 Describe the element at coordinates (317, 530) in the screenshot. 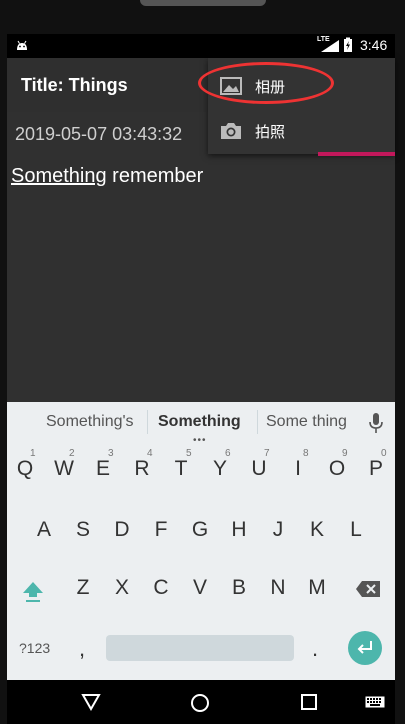

I see `key: K` at that location.